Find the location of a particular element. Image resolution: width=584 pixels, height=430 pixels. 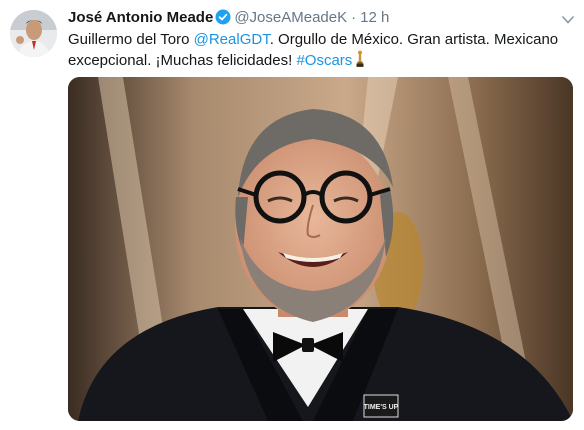

verified-badge-icon is located at coordinates (223, 20).